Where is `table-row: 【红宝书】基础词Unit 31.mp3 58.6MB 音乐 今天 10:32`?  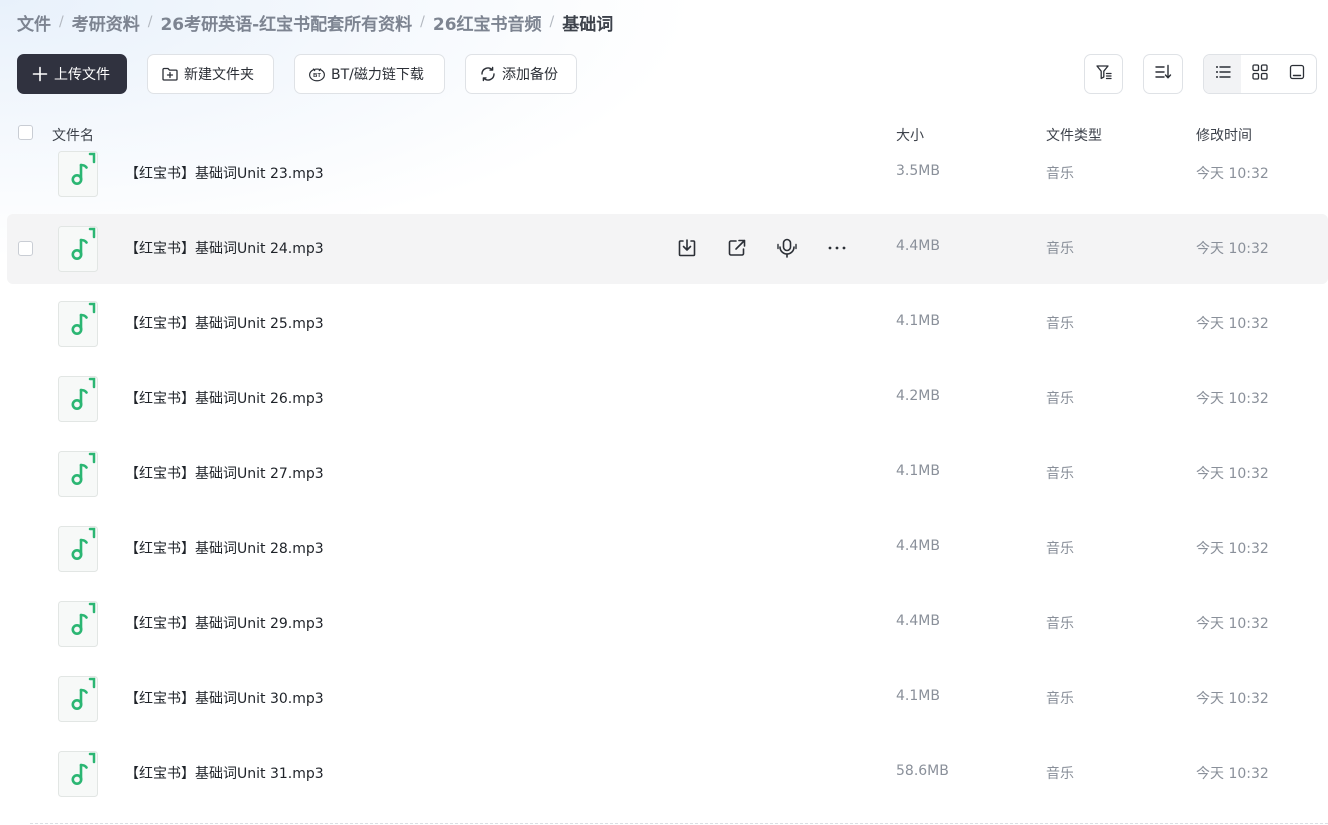
table-row: 【红宝书】基础词Unit 31.mp3 58.6MB 音乐 今天 10:32 is located at coordinates (667, 774).